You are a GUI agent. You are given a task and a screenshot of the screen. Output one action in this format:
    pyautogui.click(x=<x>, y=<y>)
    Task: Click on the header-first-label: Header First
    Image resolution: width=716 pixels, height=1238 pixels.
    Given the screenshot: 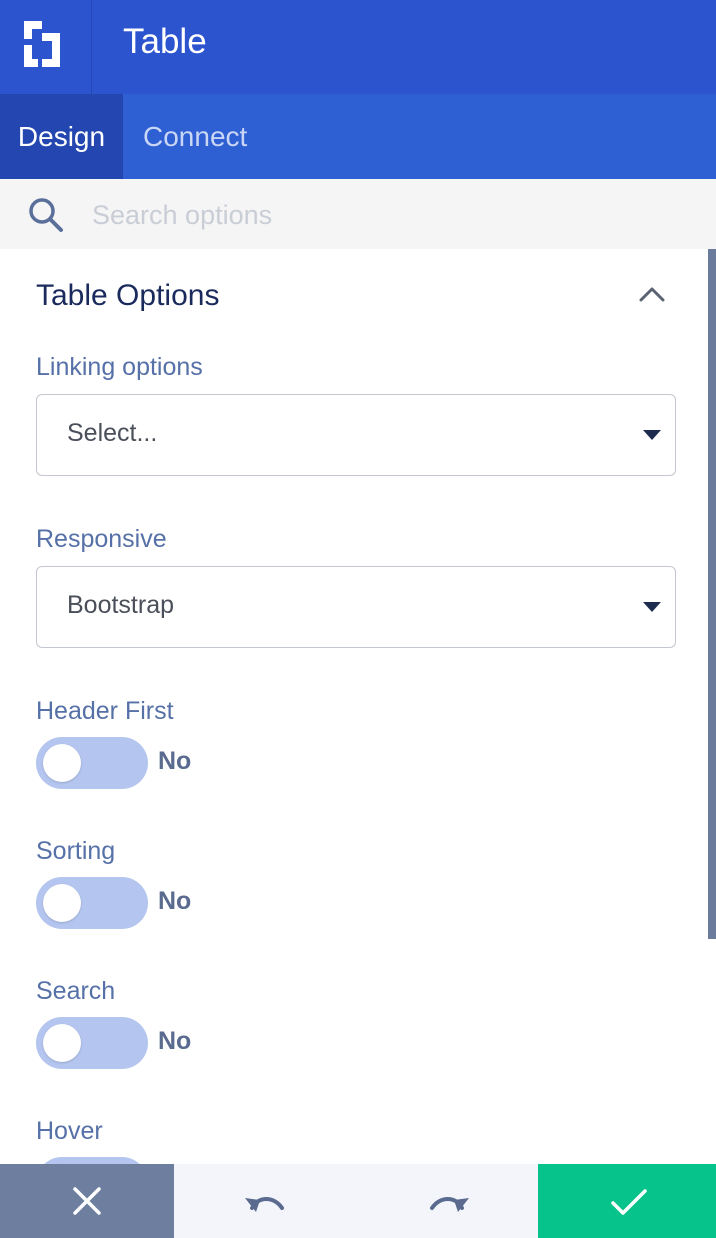 What is the action you would take?
    pyautogui.click(x=105, y=711)
    